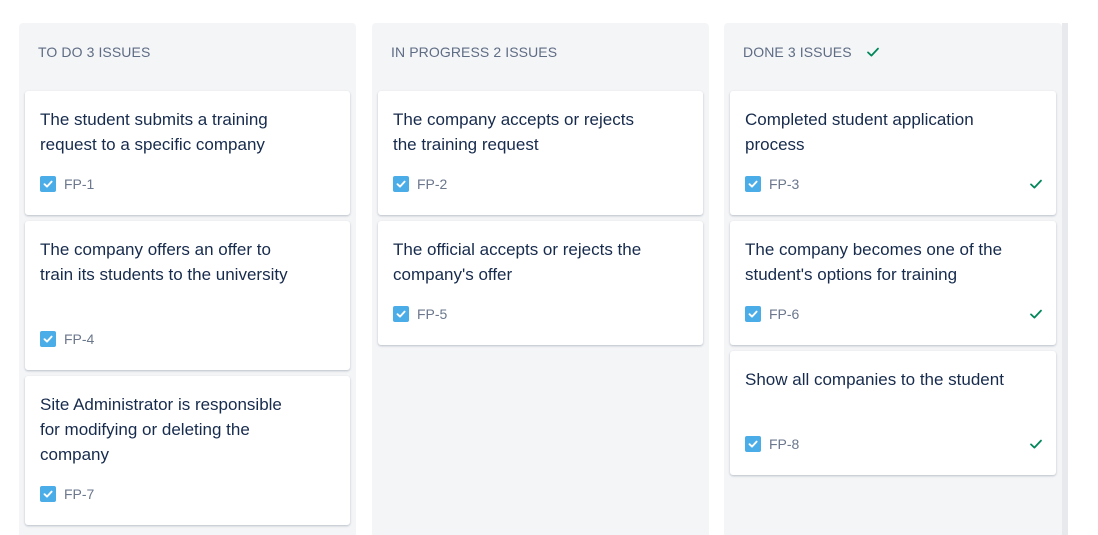 The height and width of the screenshot is (535, 1098). What do you see at coordinates (784, 444) in the screenshot?
I see `issue-key: FP-8` at bounding box center [784, 444].